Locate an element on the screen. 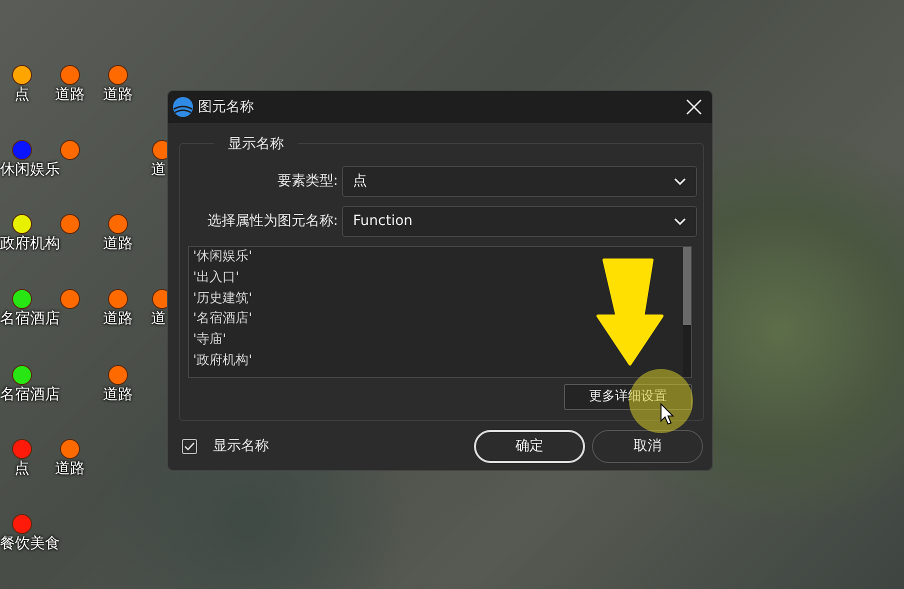 The height and width of the screenshot is (589, 904). mouse-pointer-icon is located at coordinates (667, 414).